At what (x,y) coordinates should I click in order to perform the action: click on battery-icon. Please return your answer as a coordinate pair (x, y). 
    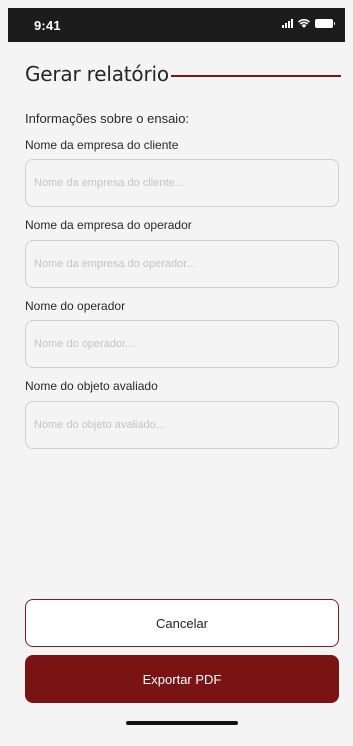
    Looking at the image, I should click on (325, 23).